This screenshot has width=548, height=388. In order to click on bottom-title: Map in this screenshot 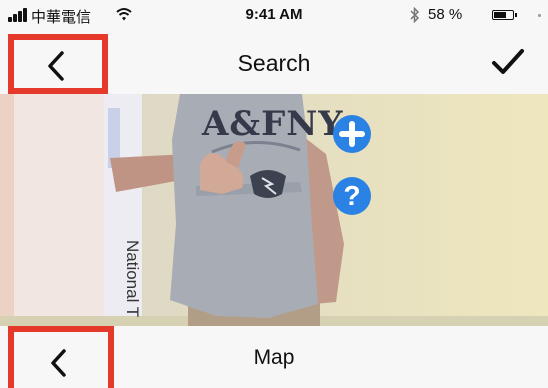, I will do `click(274, 357)`.